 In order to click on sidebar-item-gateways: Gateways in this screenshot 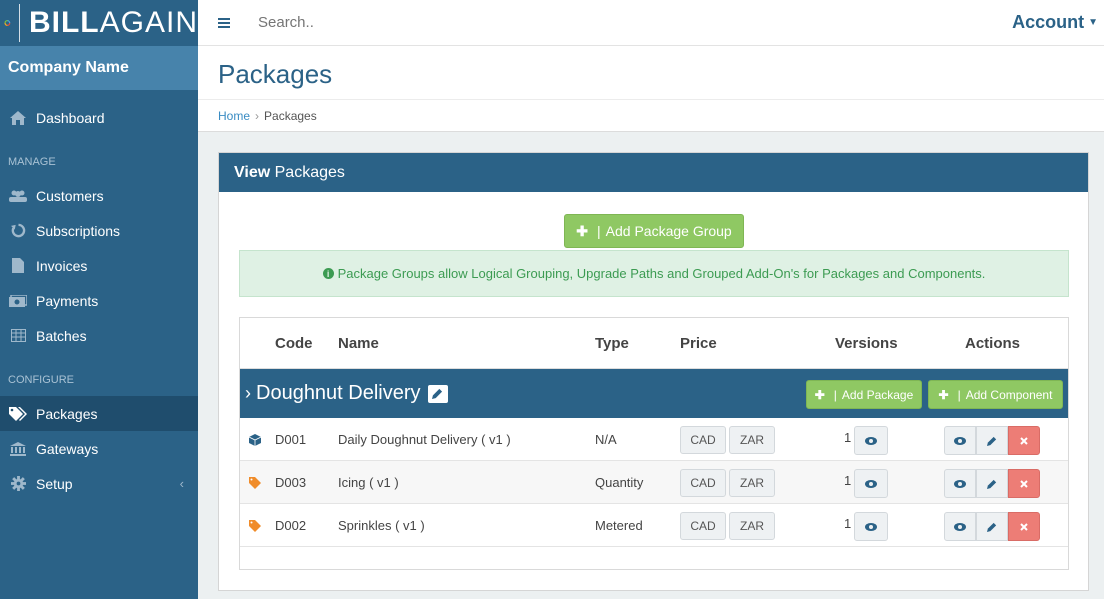, I will do `click(99, 448)`.